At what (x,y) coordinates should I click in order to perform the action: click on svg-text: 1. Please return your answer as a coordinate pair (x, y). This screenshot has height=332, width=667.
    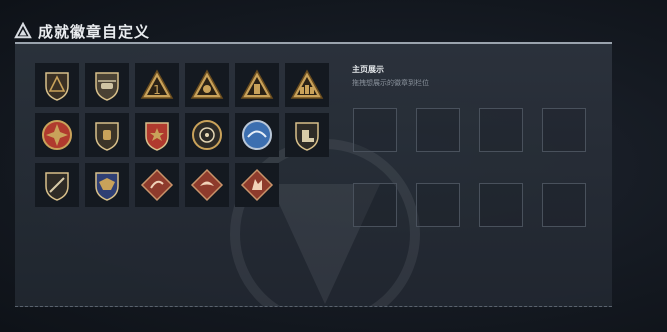
    Looking at the image, I should click on (157, 90).